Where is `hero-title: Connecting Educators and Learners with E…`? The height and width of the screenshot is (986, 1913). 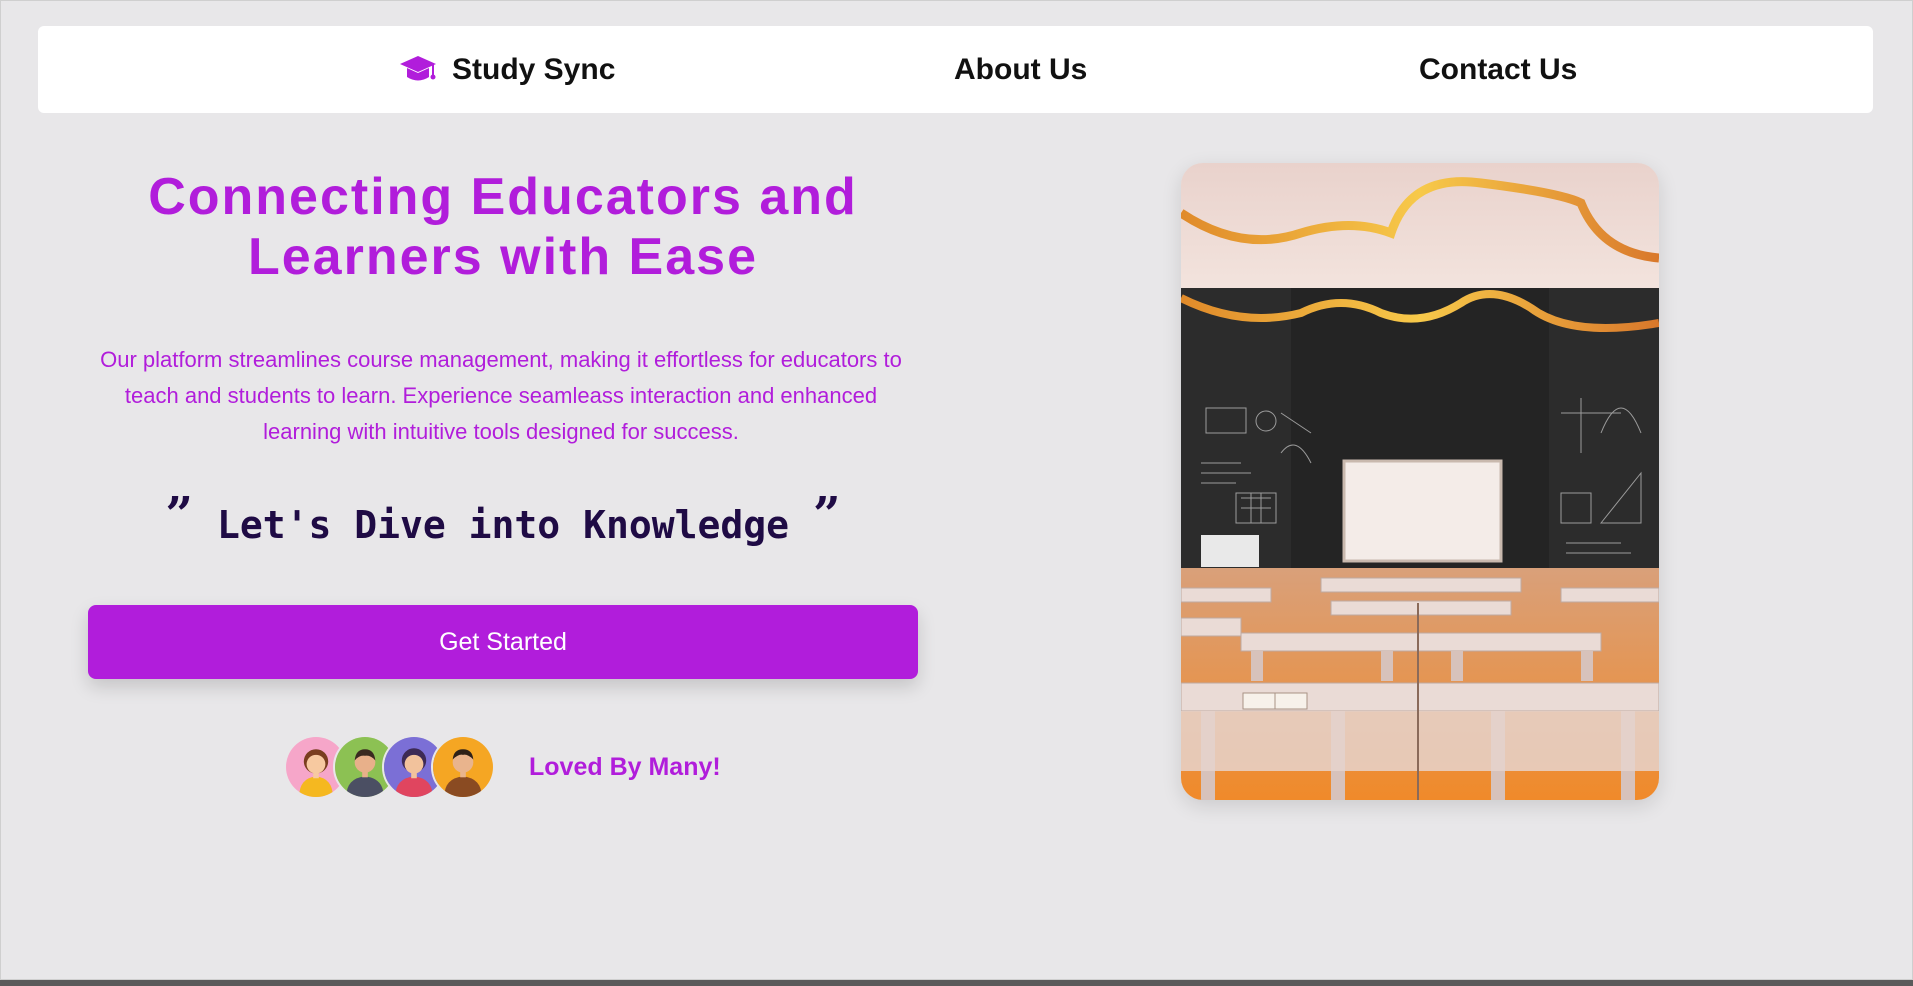 hero-title: Connecting Educators and Learners with E… is located at coordinates (503, 227).